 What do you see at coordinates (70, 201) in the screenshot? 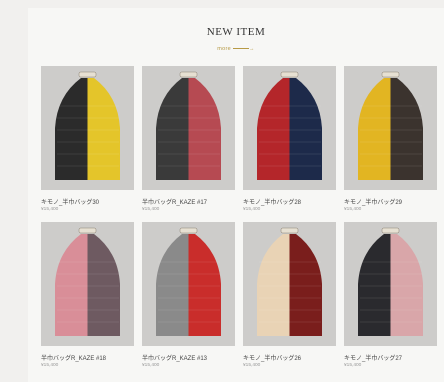
I see `product-name: キモノ_半巾バッグ30` at bounding box center [70, 201].